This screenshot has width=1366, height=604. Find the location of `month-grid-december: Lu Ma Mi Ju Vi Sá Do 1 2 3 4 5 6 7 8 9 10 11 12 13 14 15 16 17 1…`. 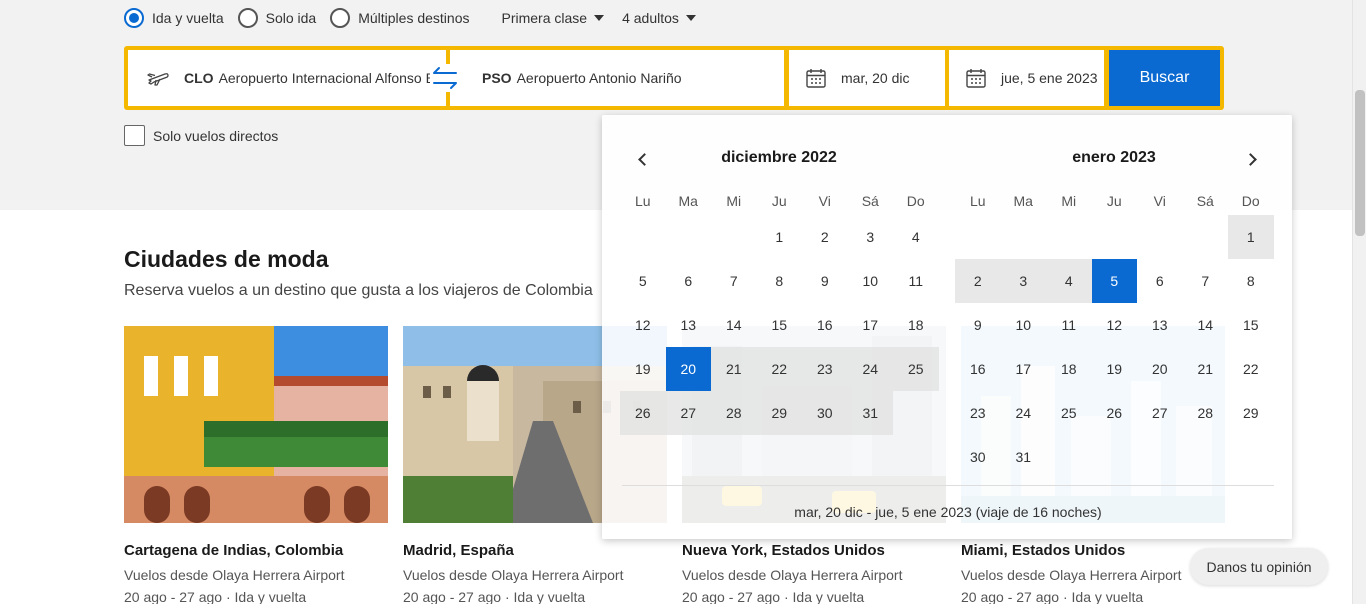

month-grid-december: Lu Ma Mi Ju Vi Sá Do 1 2 3 4 5 6 7 8 9 10 11 12 13 14 15 16 17 1… is located at coordinates (779, 314).